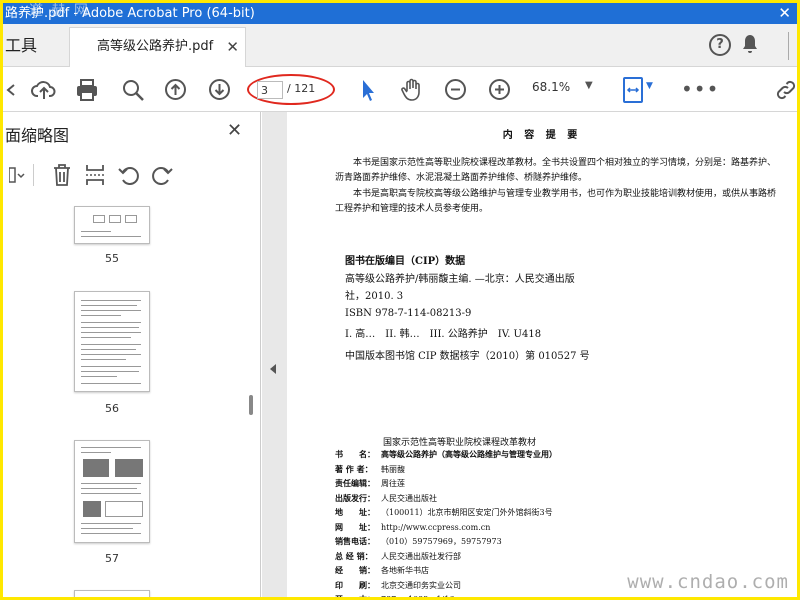  I want to click on publication-info-row: 网 址： http://www.ccpress.com.cn, so click(412, 527).